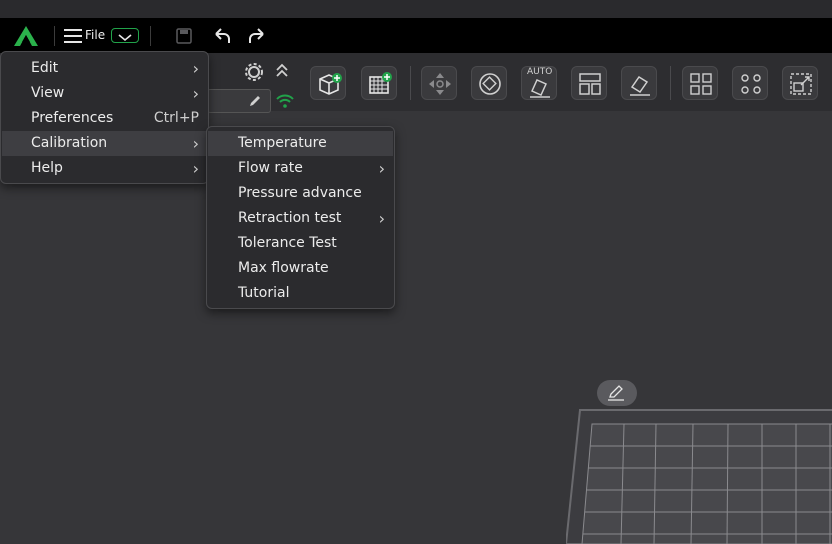 The image size is (832, 544). I want to click on window-title-bar, so click(416, 9).